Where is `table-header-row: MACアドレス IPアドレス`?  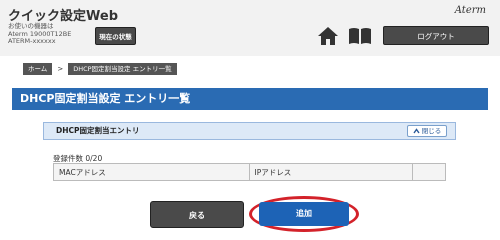
table-header-row: MACアドレス IPアドレス is located at coordinates (249, 172).